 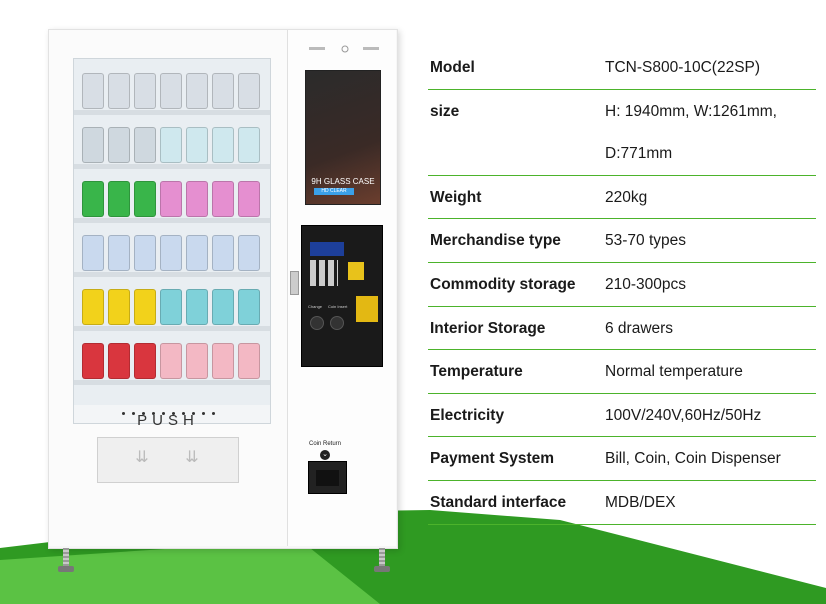 I want to click on change-button, so click(x=317, y=323).